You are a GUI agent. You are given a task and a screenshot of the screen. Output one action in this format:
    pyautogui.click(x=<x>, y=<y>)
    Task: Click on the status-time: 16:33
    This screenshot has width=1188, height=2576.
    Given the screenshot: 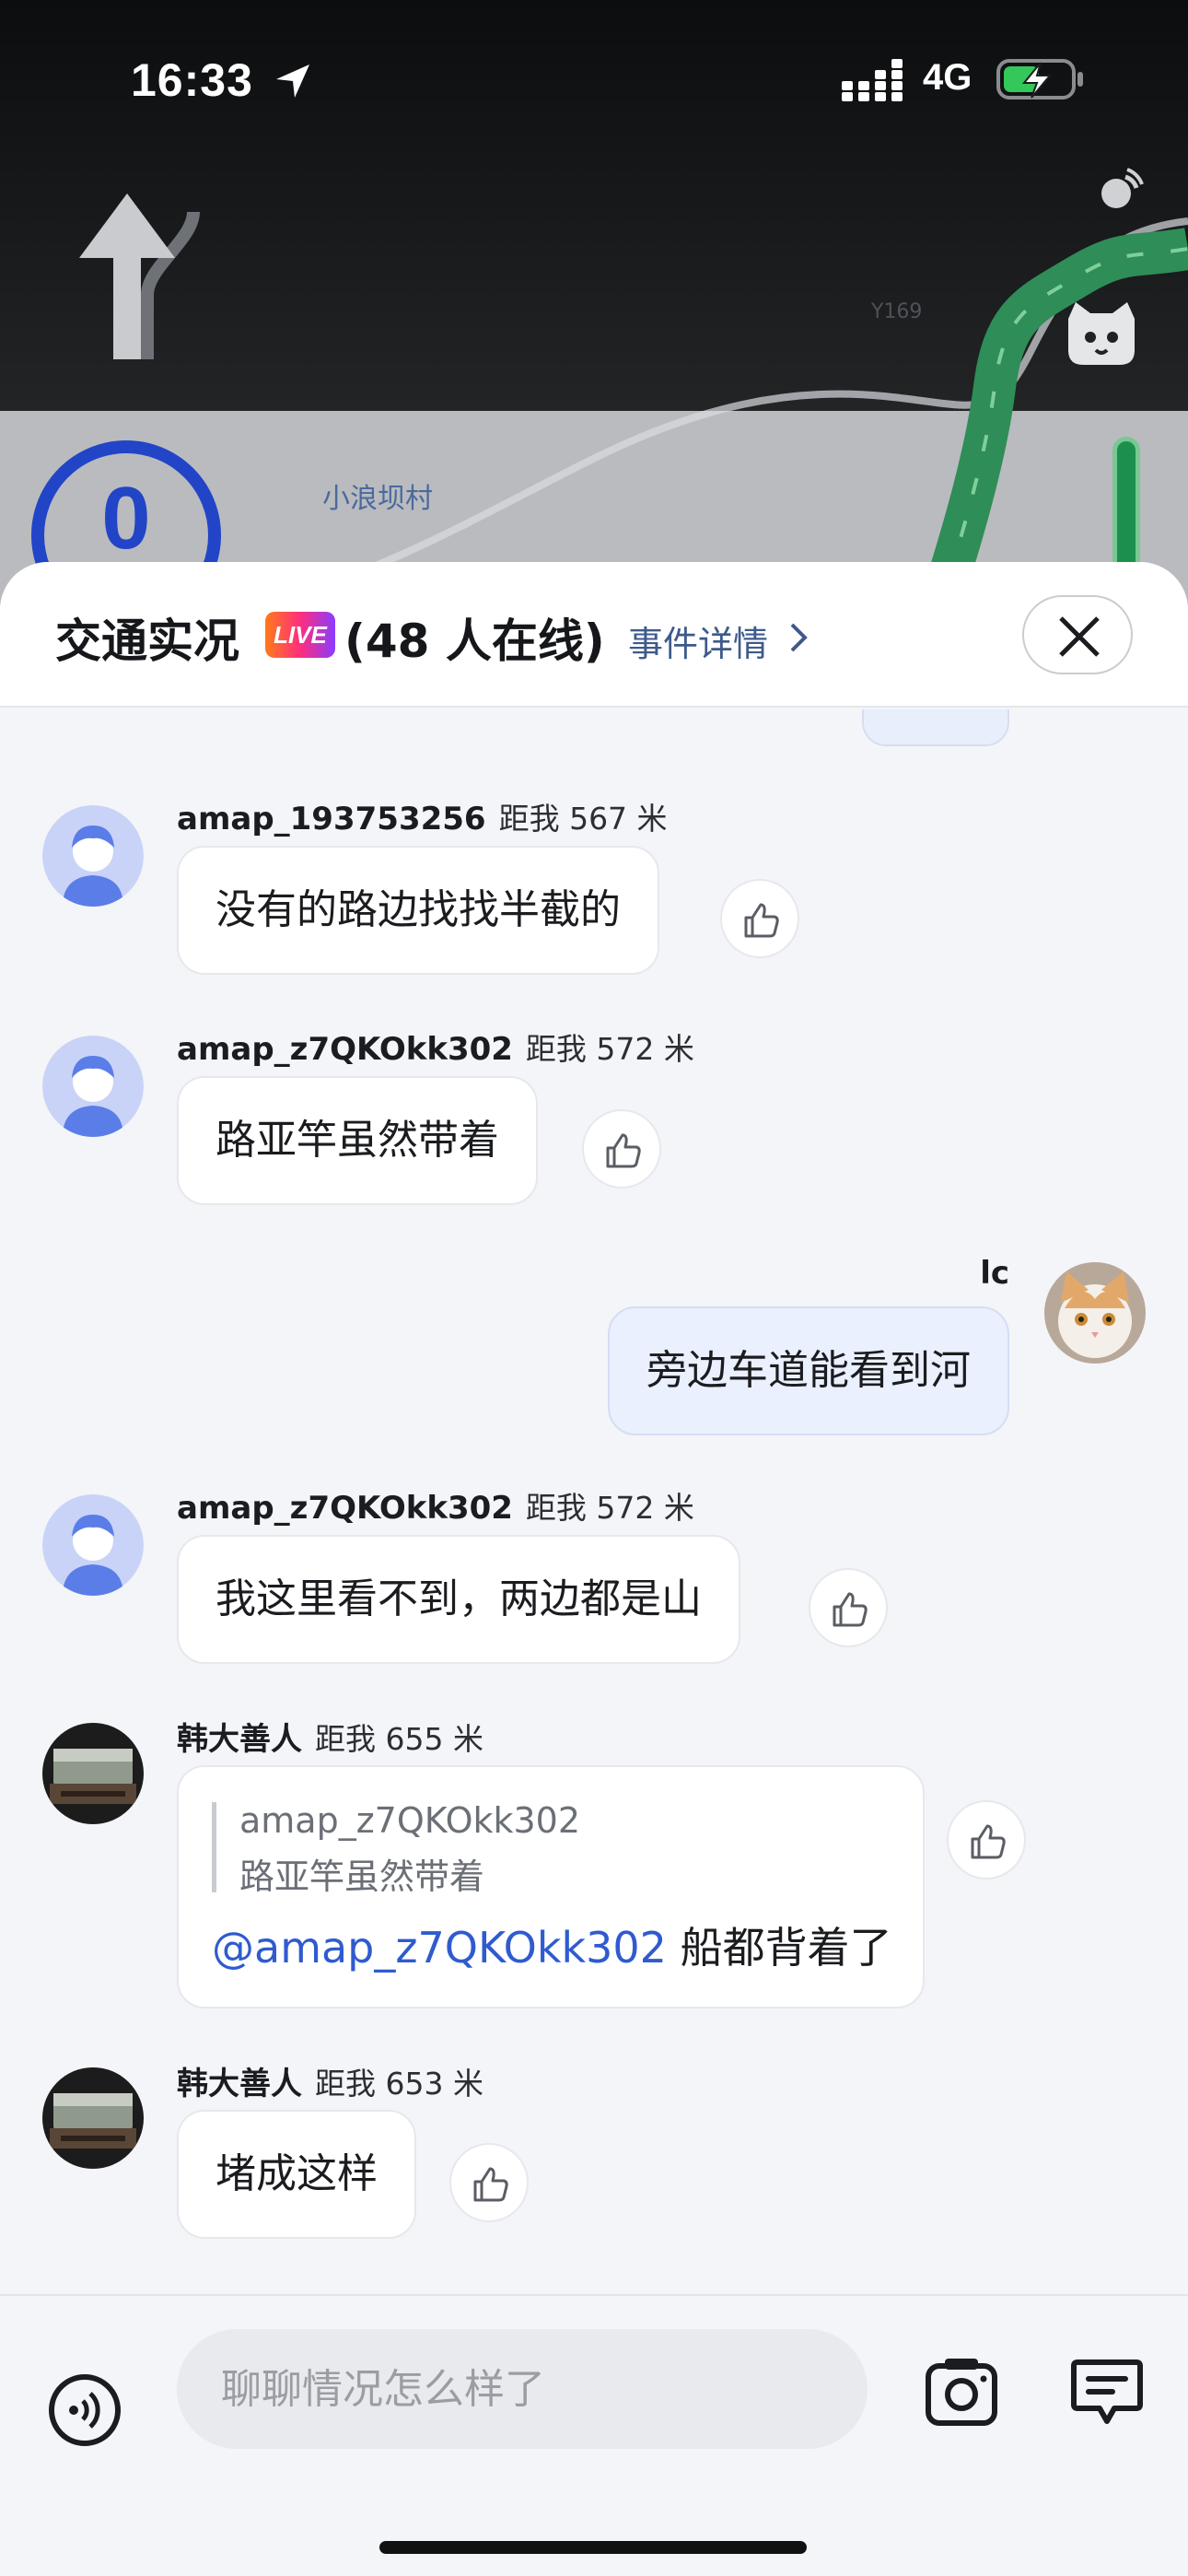 What is the action you would take?
    pyautogui.click(x=192, y=80)
    